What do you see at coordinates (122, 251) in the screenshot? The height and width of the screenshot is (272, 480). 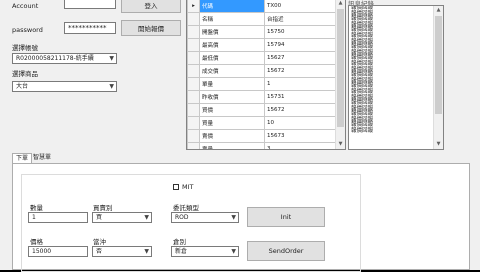 I see `offset-select: 否 ▼` at bounding box center [122, 251].